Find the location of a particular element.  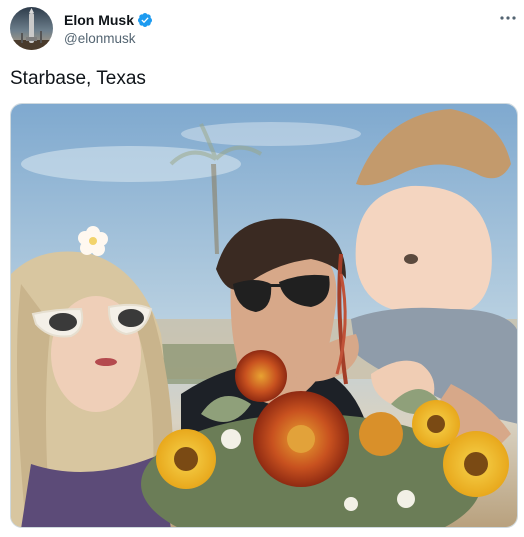

verified-badge-icon is located at coordinates (145, 20).